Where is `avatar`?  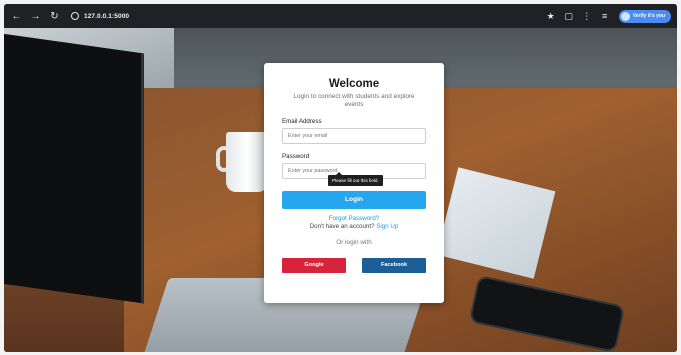 avatar is located at coordinates (625, 16).